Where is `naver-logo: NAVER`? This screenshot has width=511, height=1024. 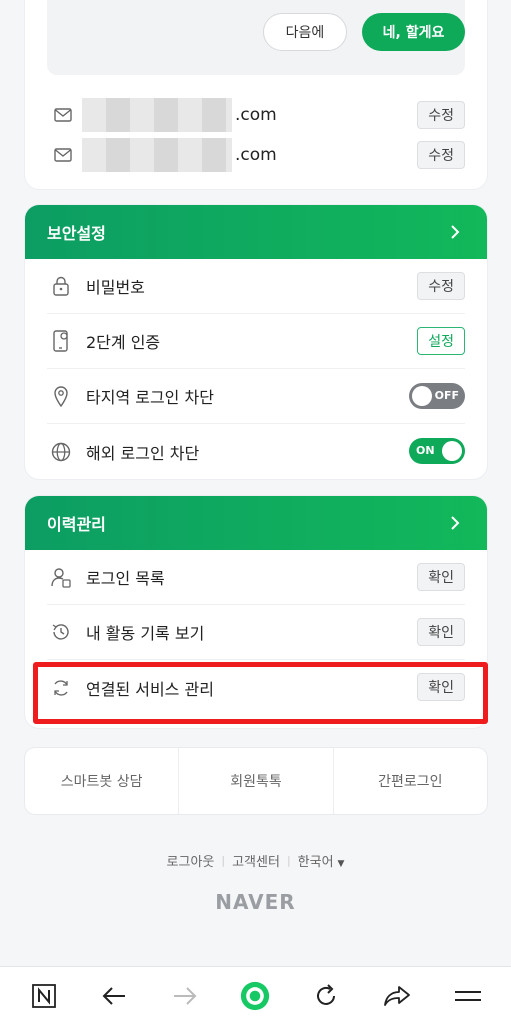
naver-logo: NAVER is located at coordinates (255, 902).